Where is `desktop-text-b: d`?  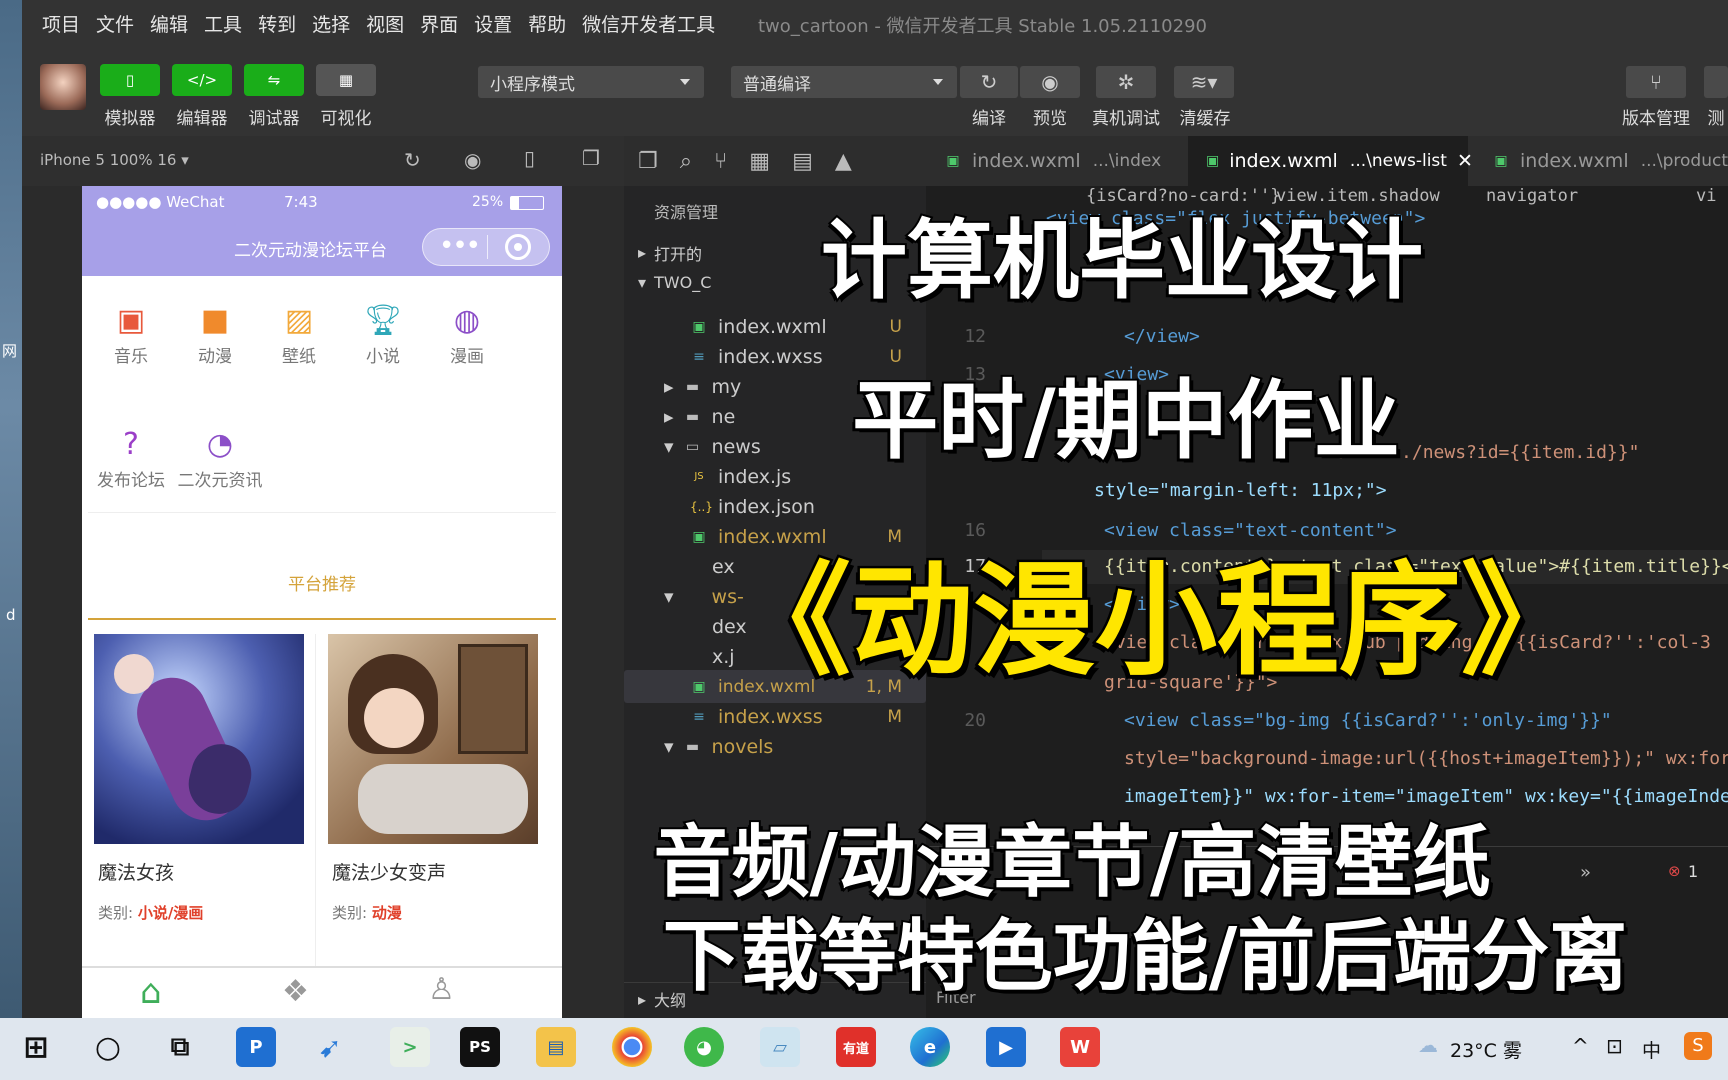 desktop-text-b: d is located at coordinates (11, 615).